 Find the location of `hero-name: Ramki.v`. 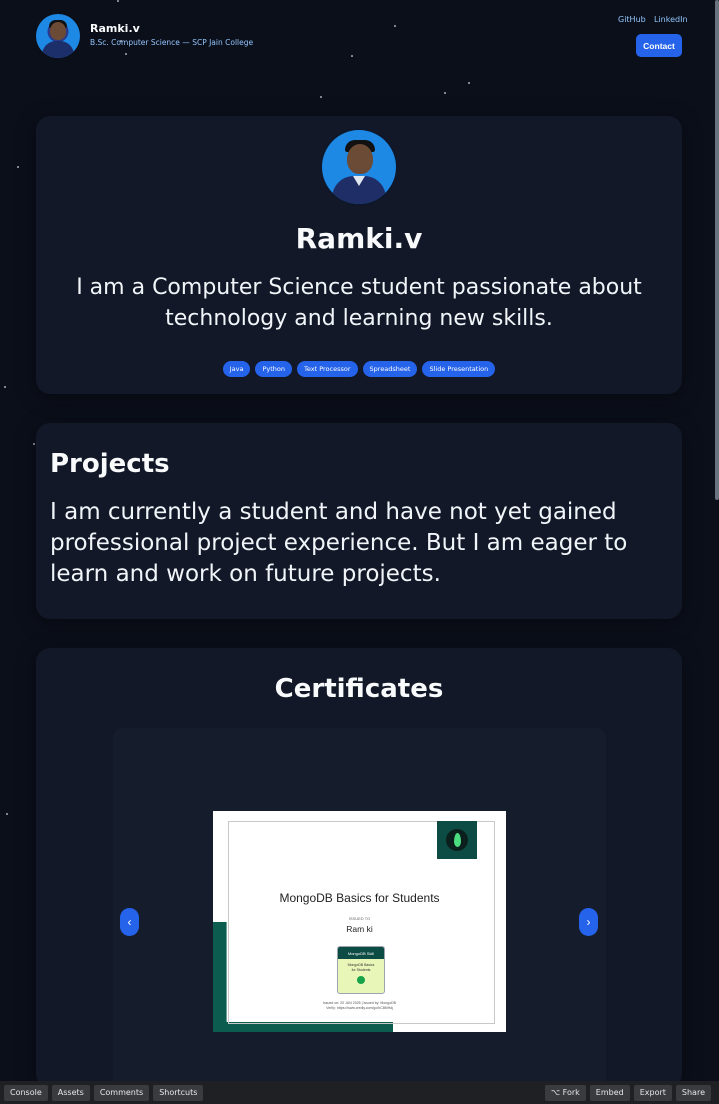

hero-name: Ramki.v is located at coordinates (359, 238).